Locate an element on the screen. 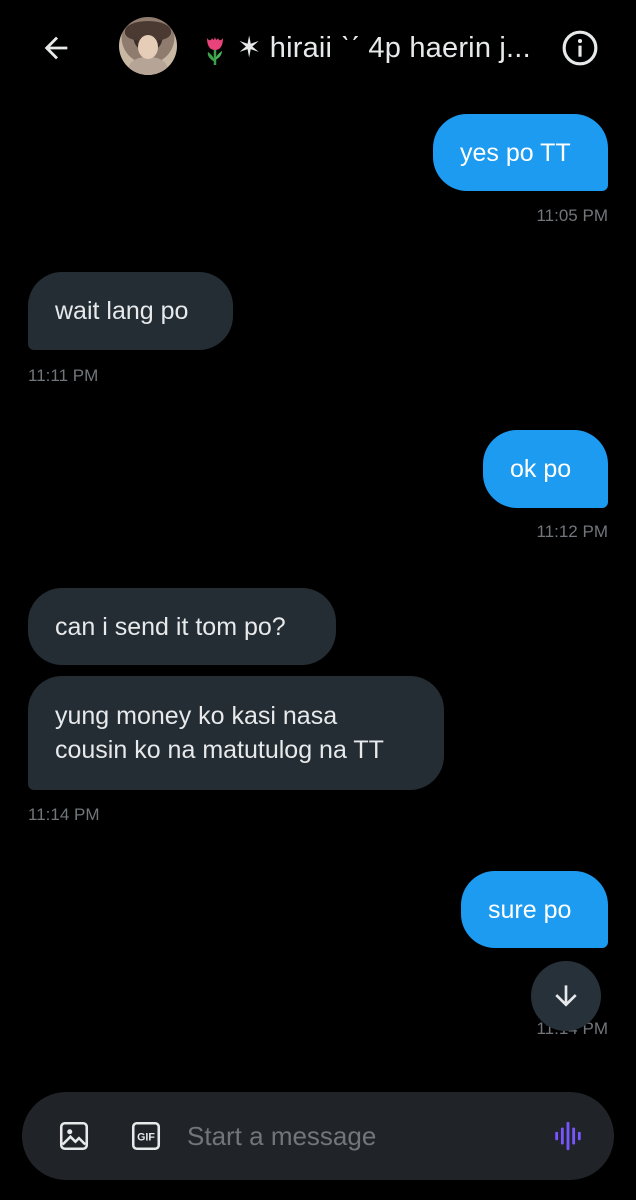 This screenshot has width=636, height=1200. add-gif-button: GIF is located at coordinates (146, 1136).